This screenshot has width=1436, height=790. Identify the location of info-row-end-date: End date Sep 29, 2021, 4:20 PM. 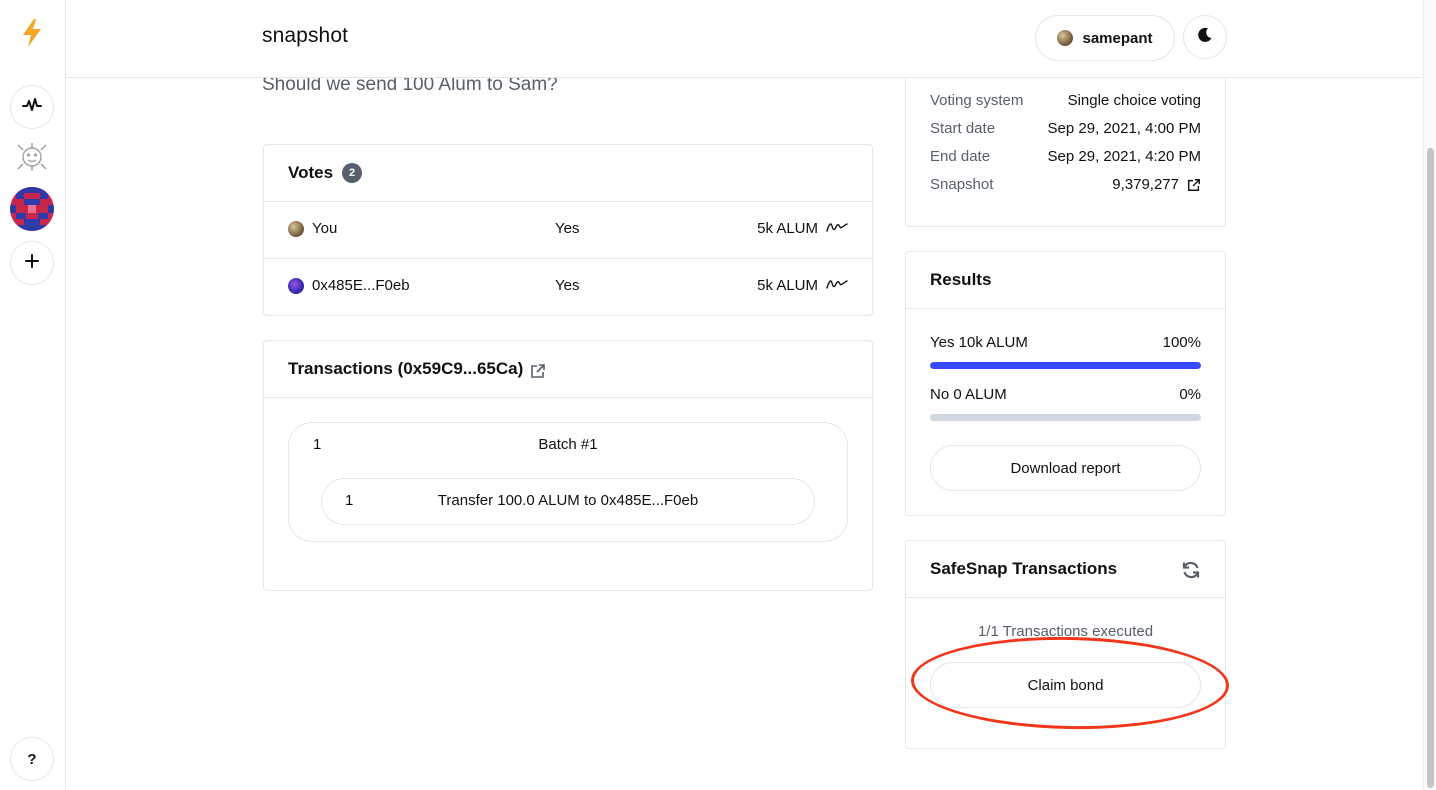
(1065, 158).